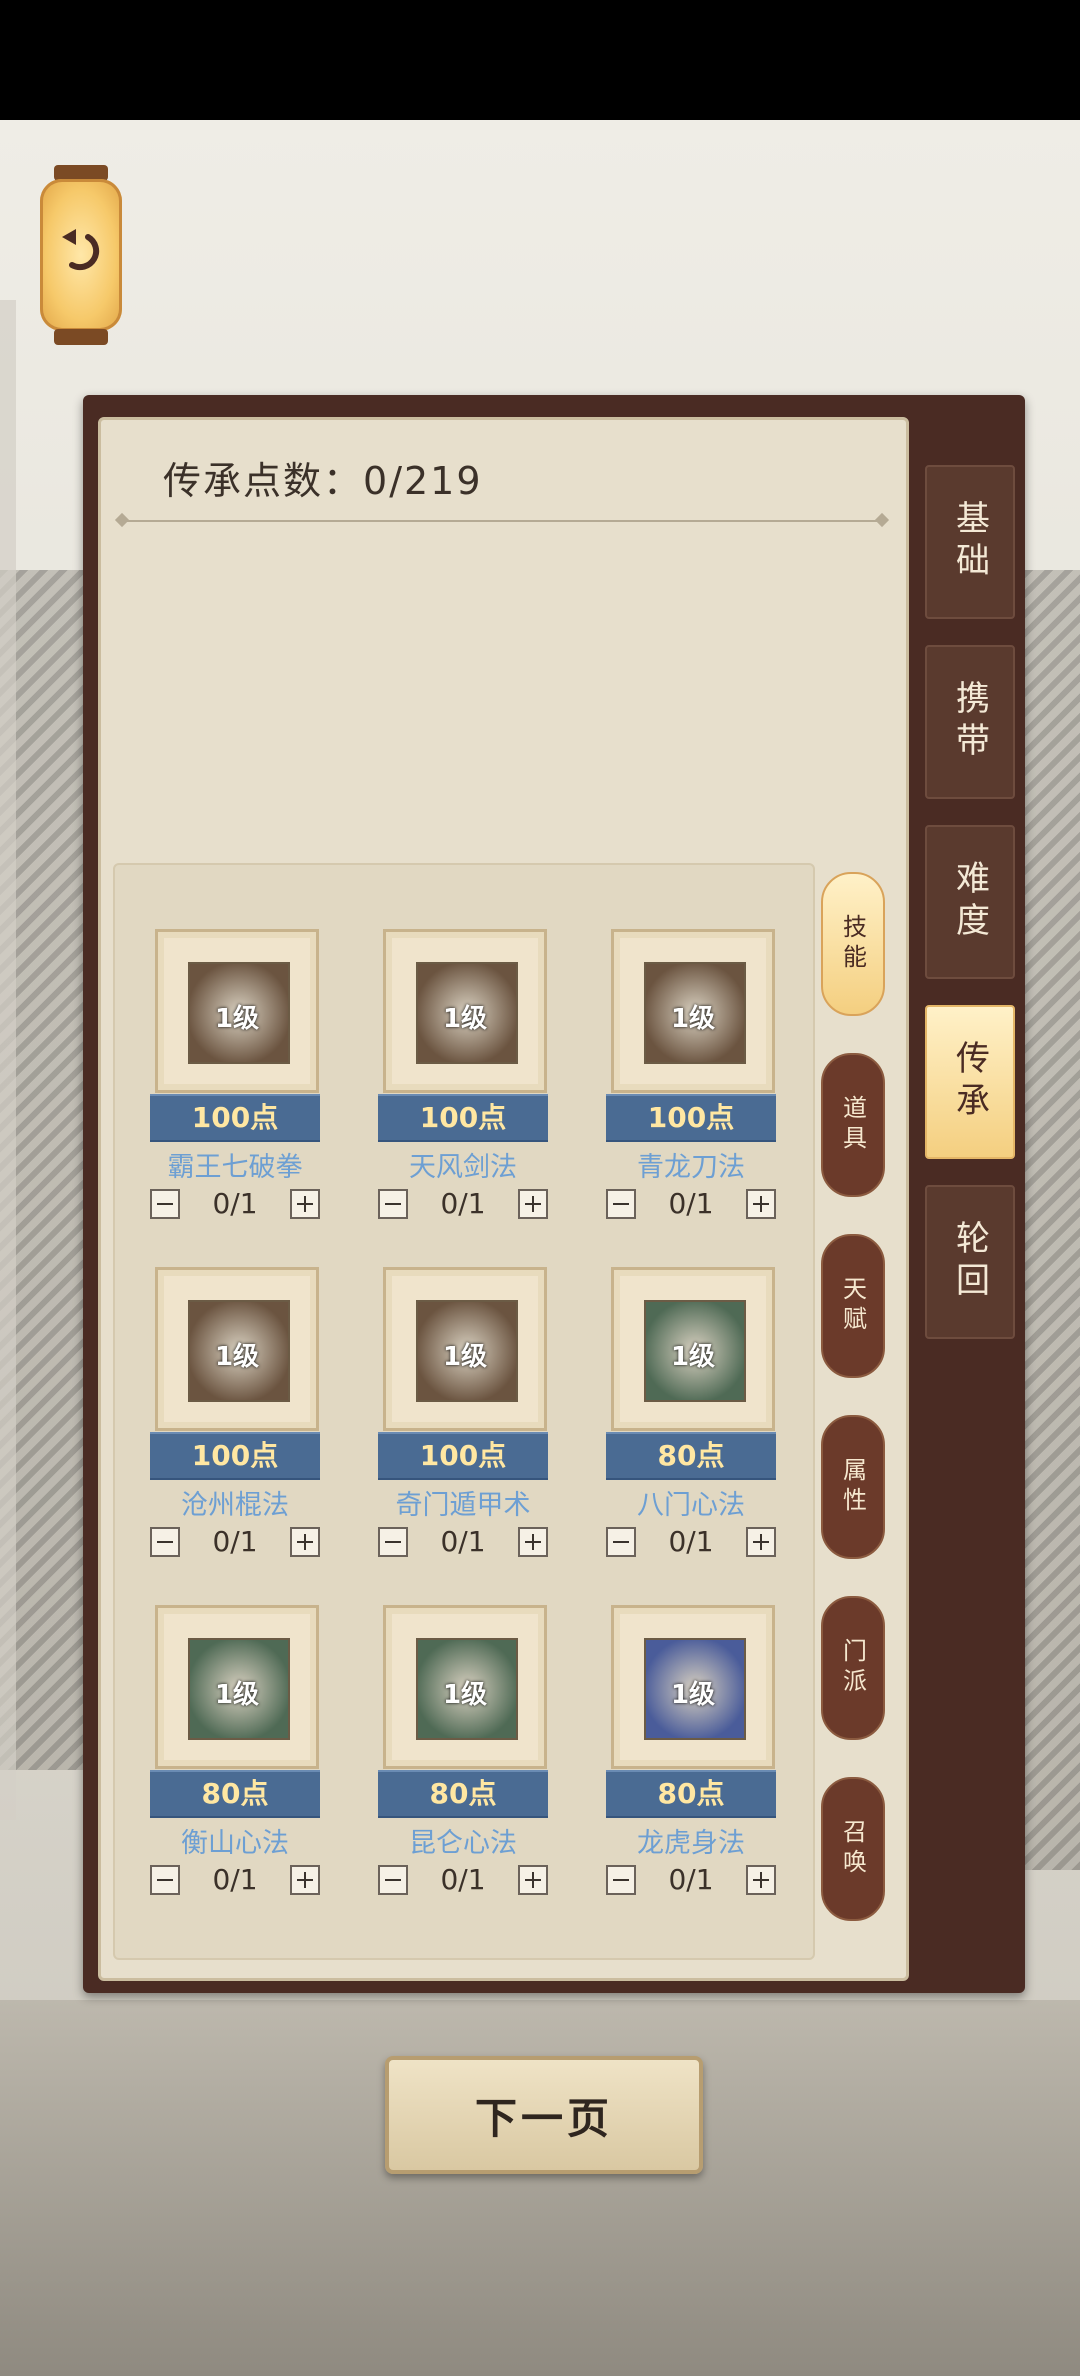 This screenshot has height=2376, width=1080. Describe the element at coordinates (970, 1262) in the screenshot. I see `tab-4: 轮回` at that location.